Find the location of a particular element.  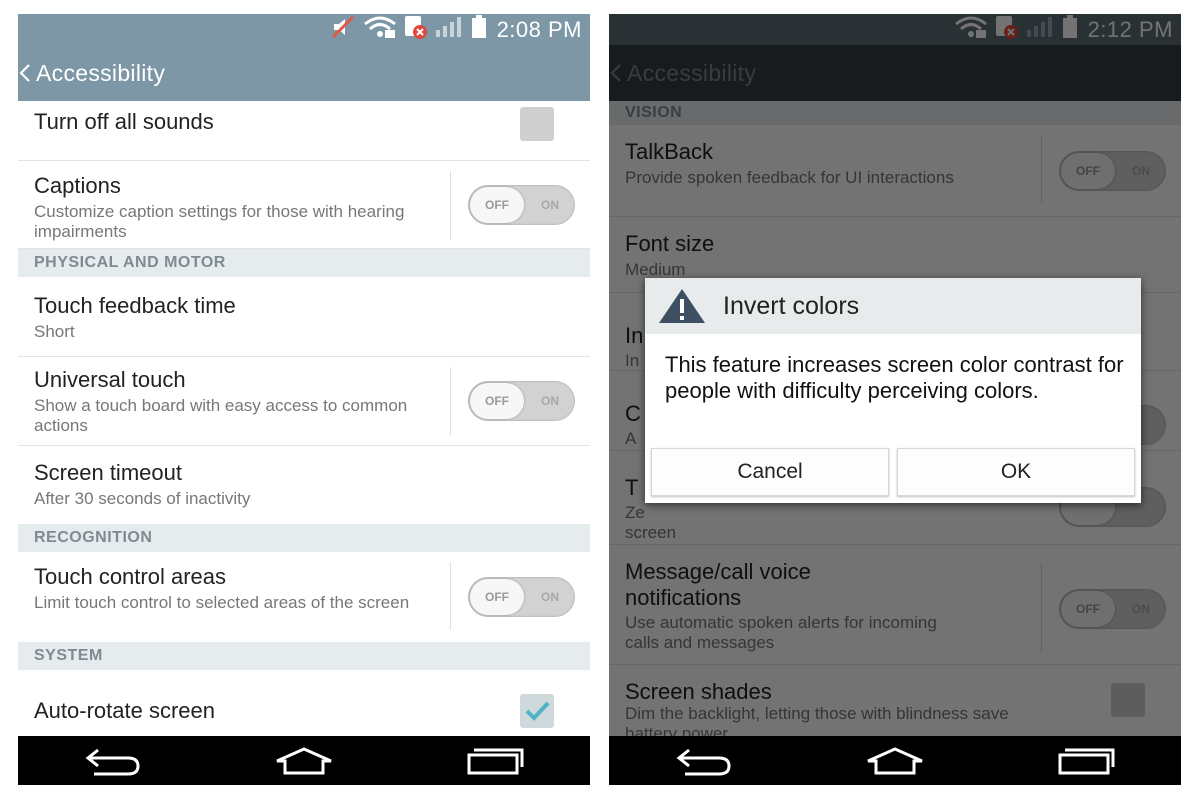

dialog-buttons: Cancel OK is located at coordinates (893, 472).